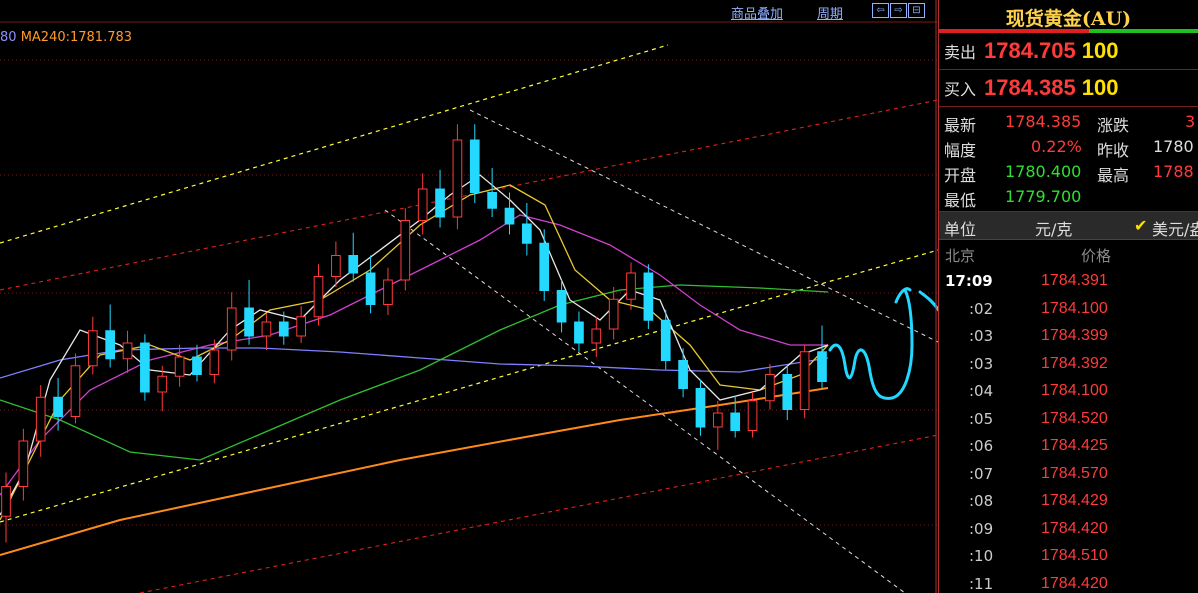 The image size is (1198, 593). What do you see at coordinates (1100, 50) in the screenshot?
I see `sell-volume: 100` at bounding box center [1100, 50].